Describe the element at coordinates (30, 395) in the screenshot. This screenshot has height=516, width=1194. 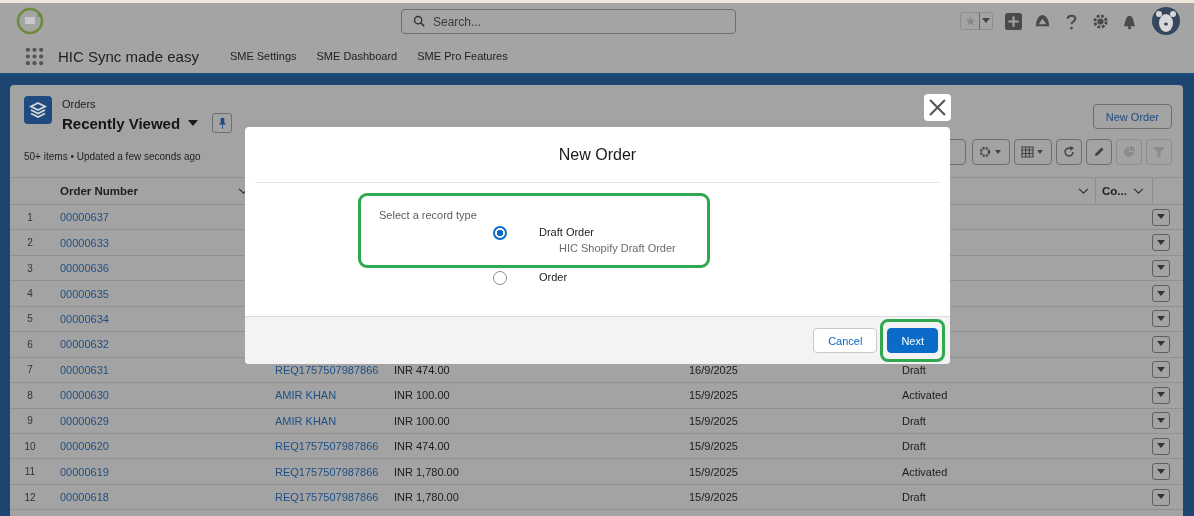
I see `row-number: 8` at that location.